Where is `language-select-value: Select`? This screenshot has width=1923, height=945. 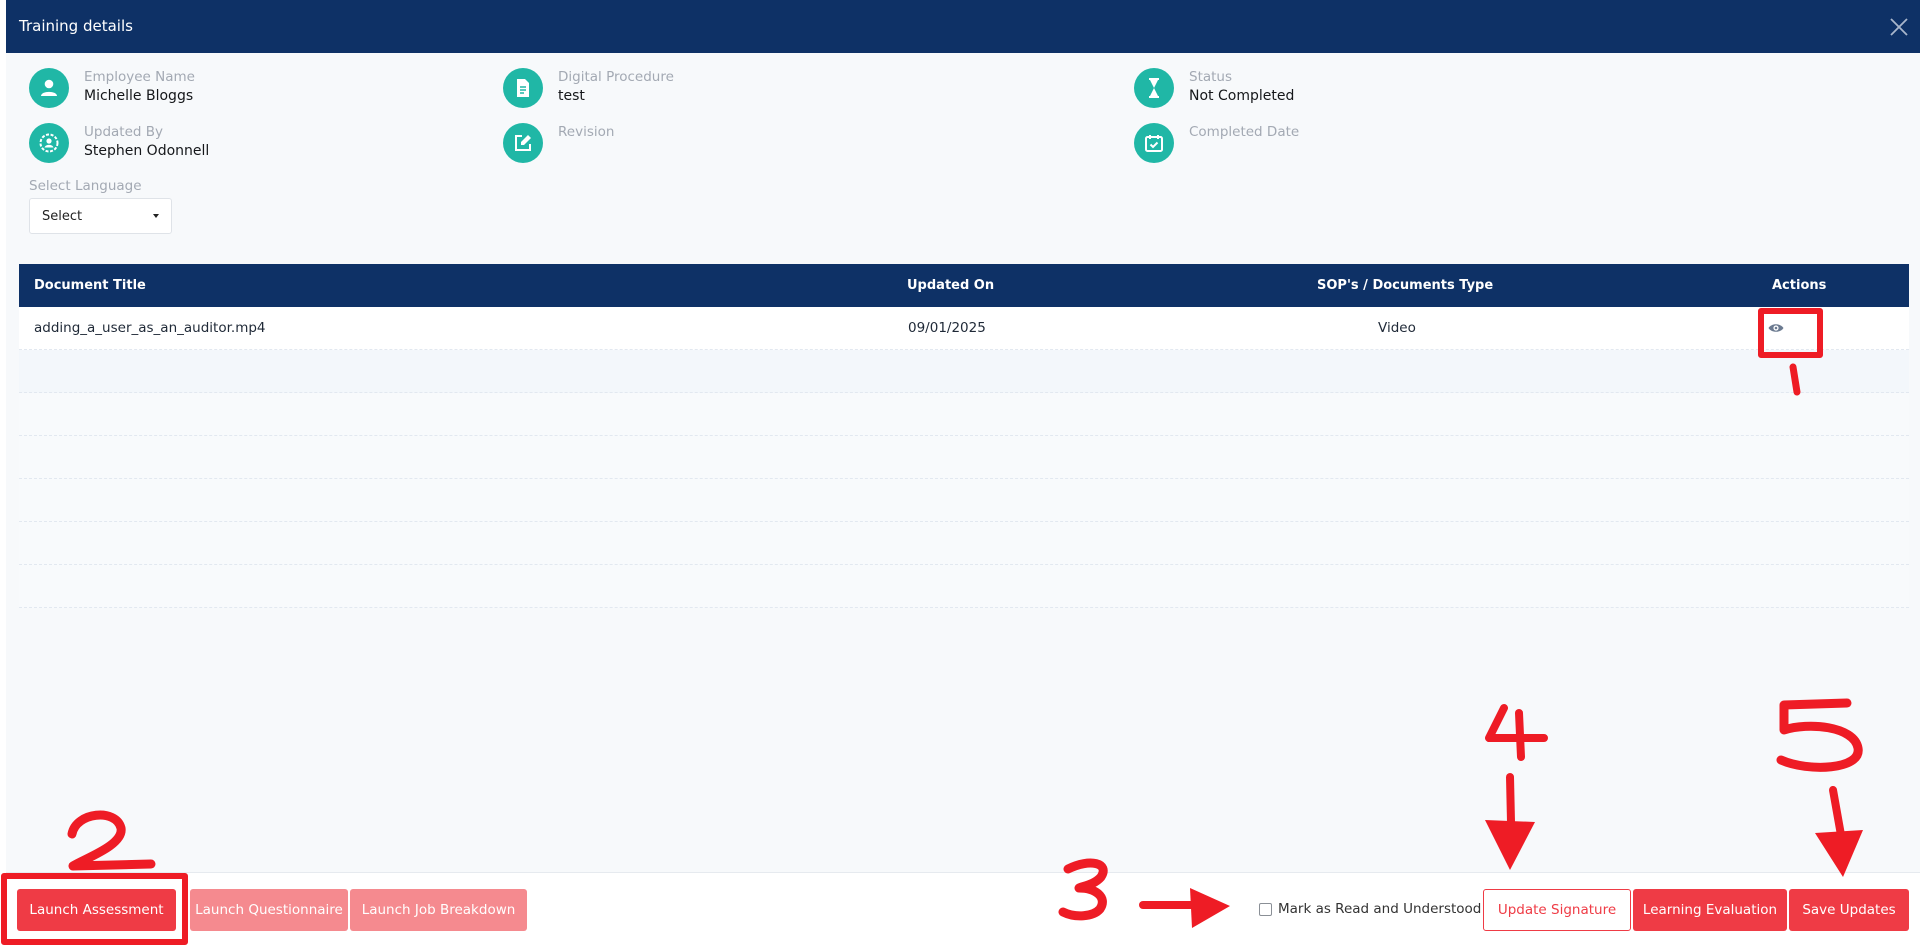
language-select-value: Select is located at coordinates (62, 216).